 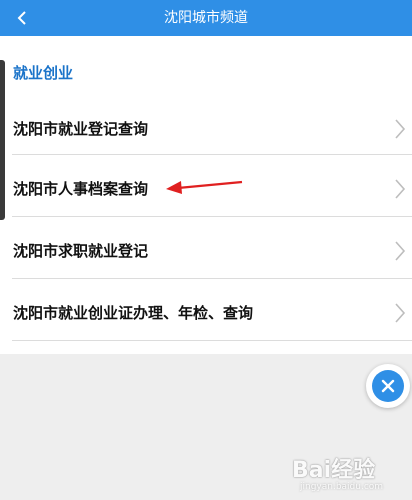 I want to click on list-item-employment-registration-query: 沈阳市就业登记查询, so click(x=206, y=129).